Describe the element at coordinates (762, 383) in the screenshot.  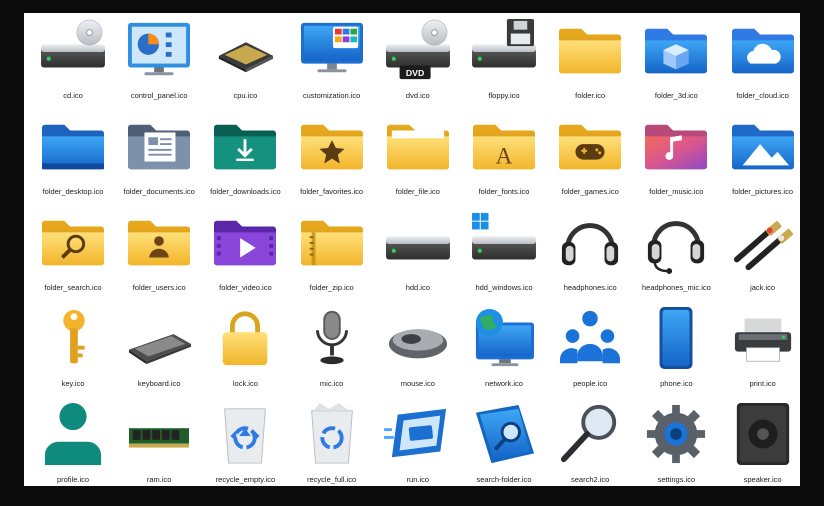
I see `icon-filename-label: print.ico` at that location.